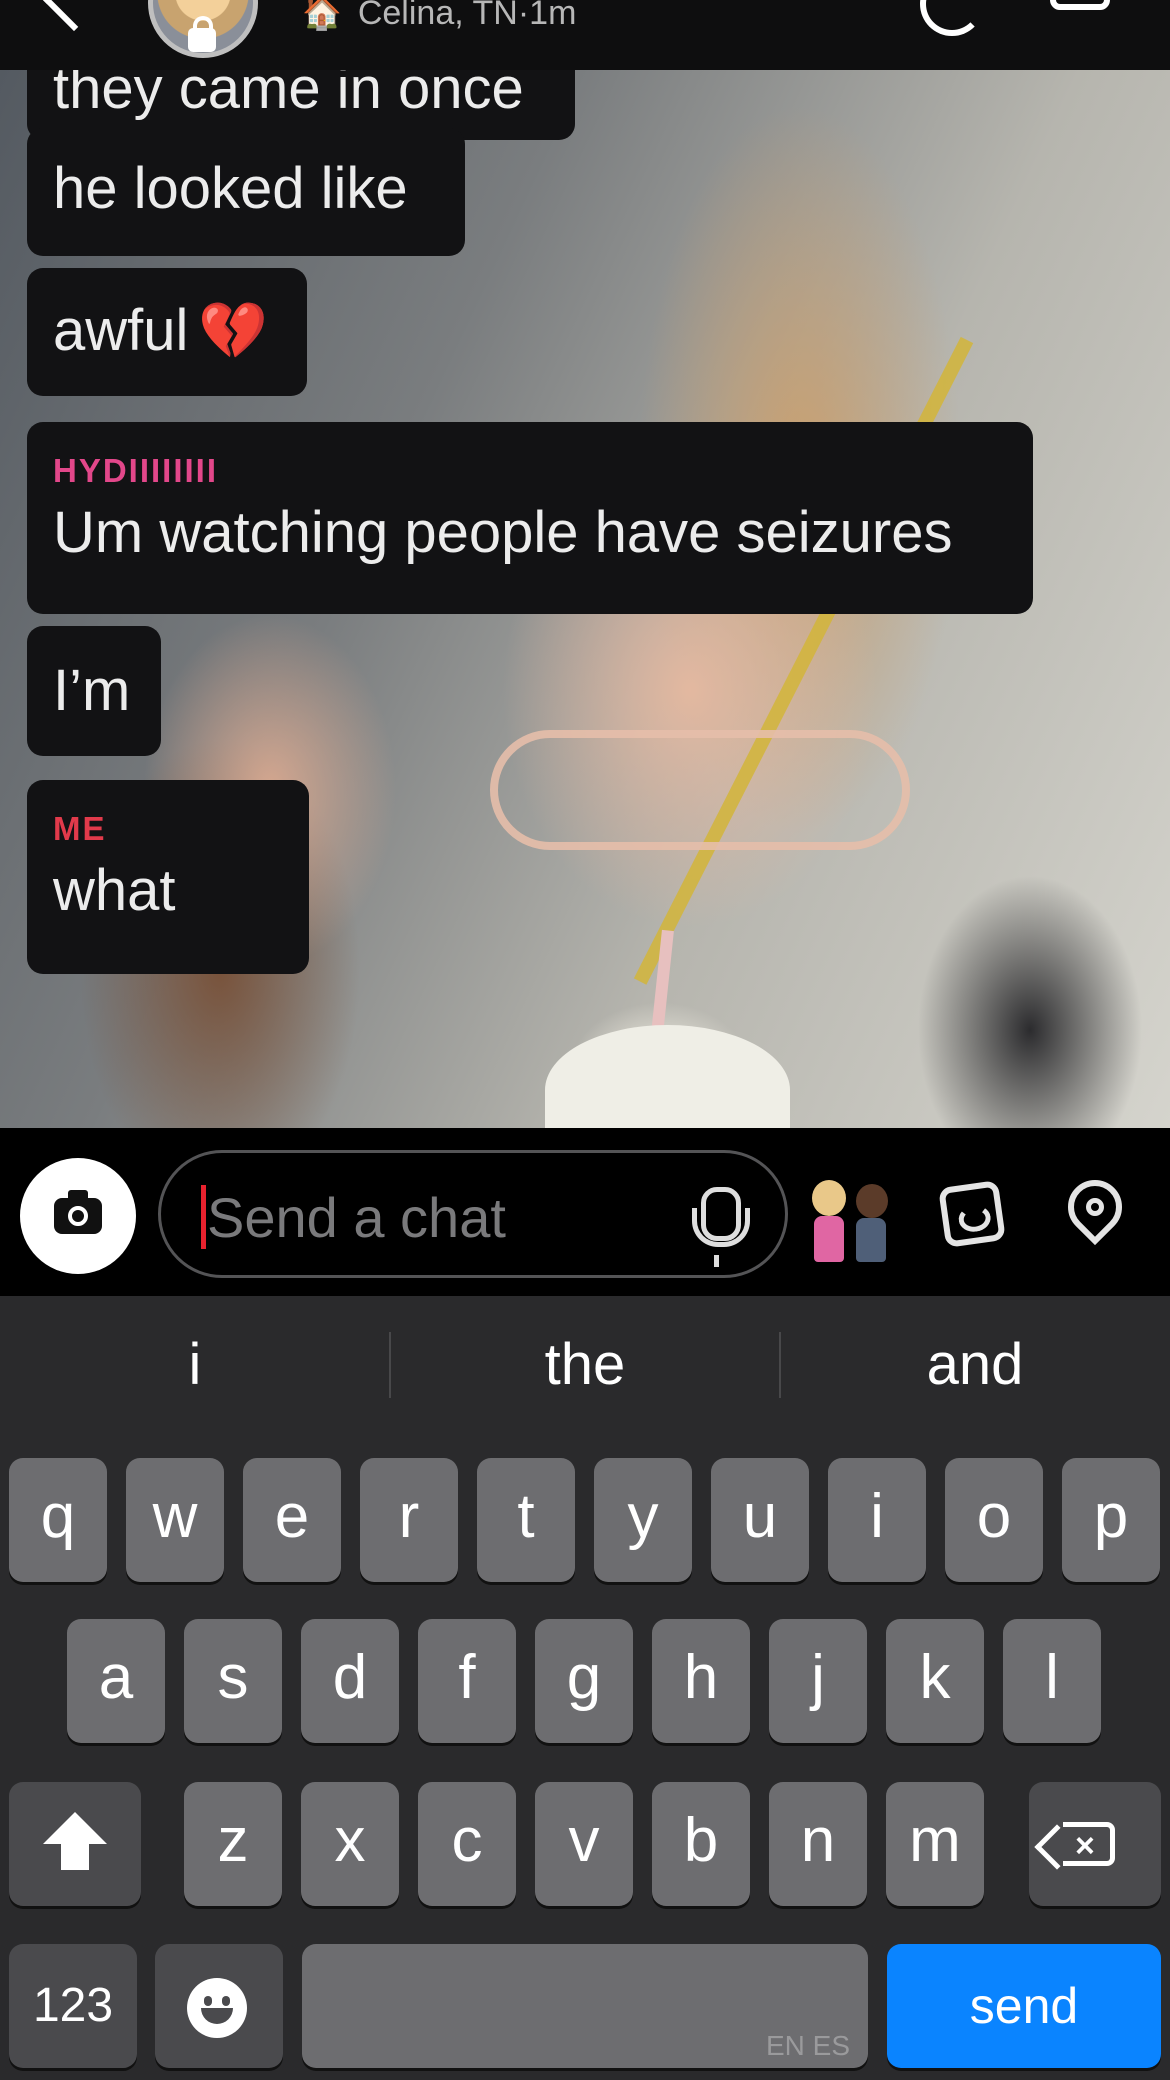 The height and width of the screenshot is (2080, 1170). I want to click on location-text: Celina, TN, so click(437, 16).